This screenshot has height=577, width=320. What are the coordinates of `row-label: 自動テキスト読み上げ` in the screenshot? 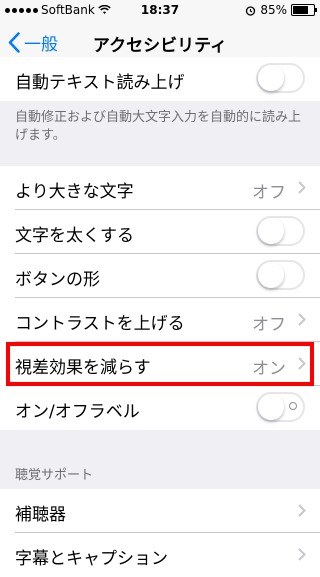 It's located at (100, 83).